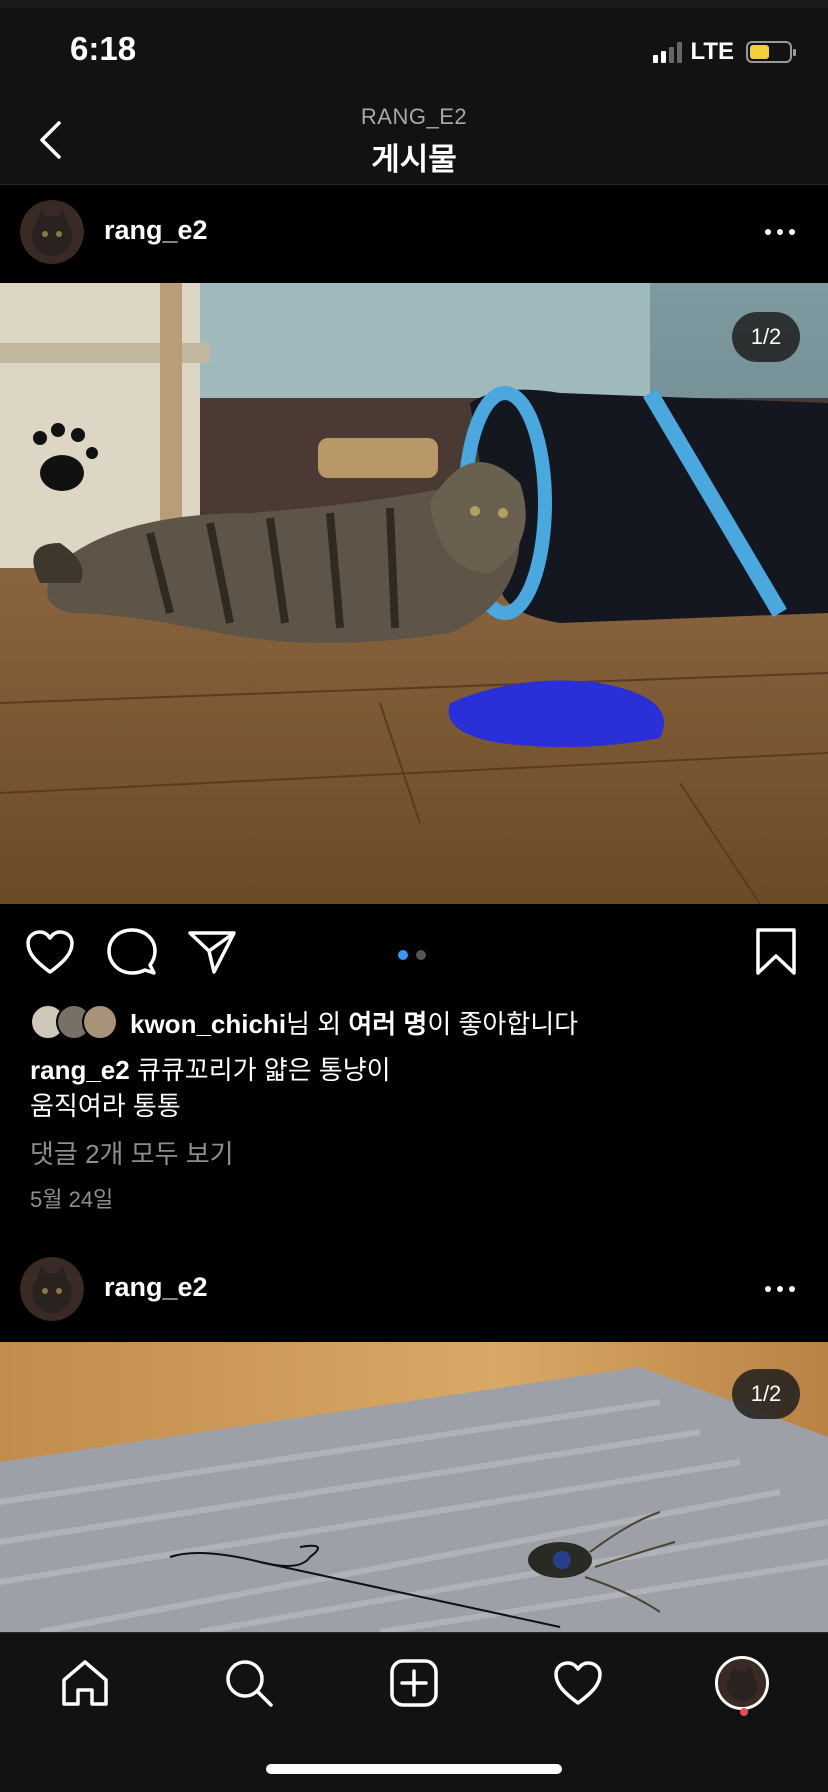  What do you see at coordinates (771, 52) in the screenshot?
I see `battery-icon` at bounding box center [771, 52].